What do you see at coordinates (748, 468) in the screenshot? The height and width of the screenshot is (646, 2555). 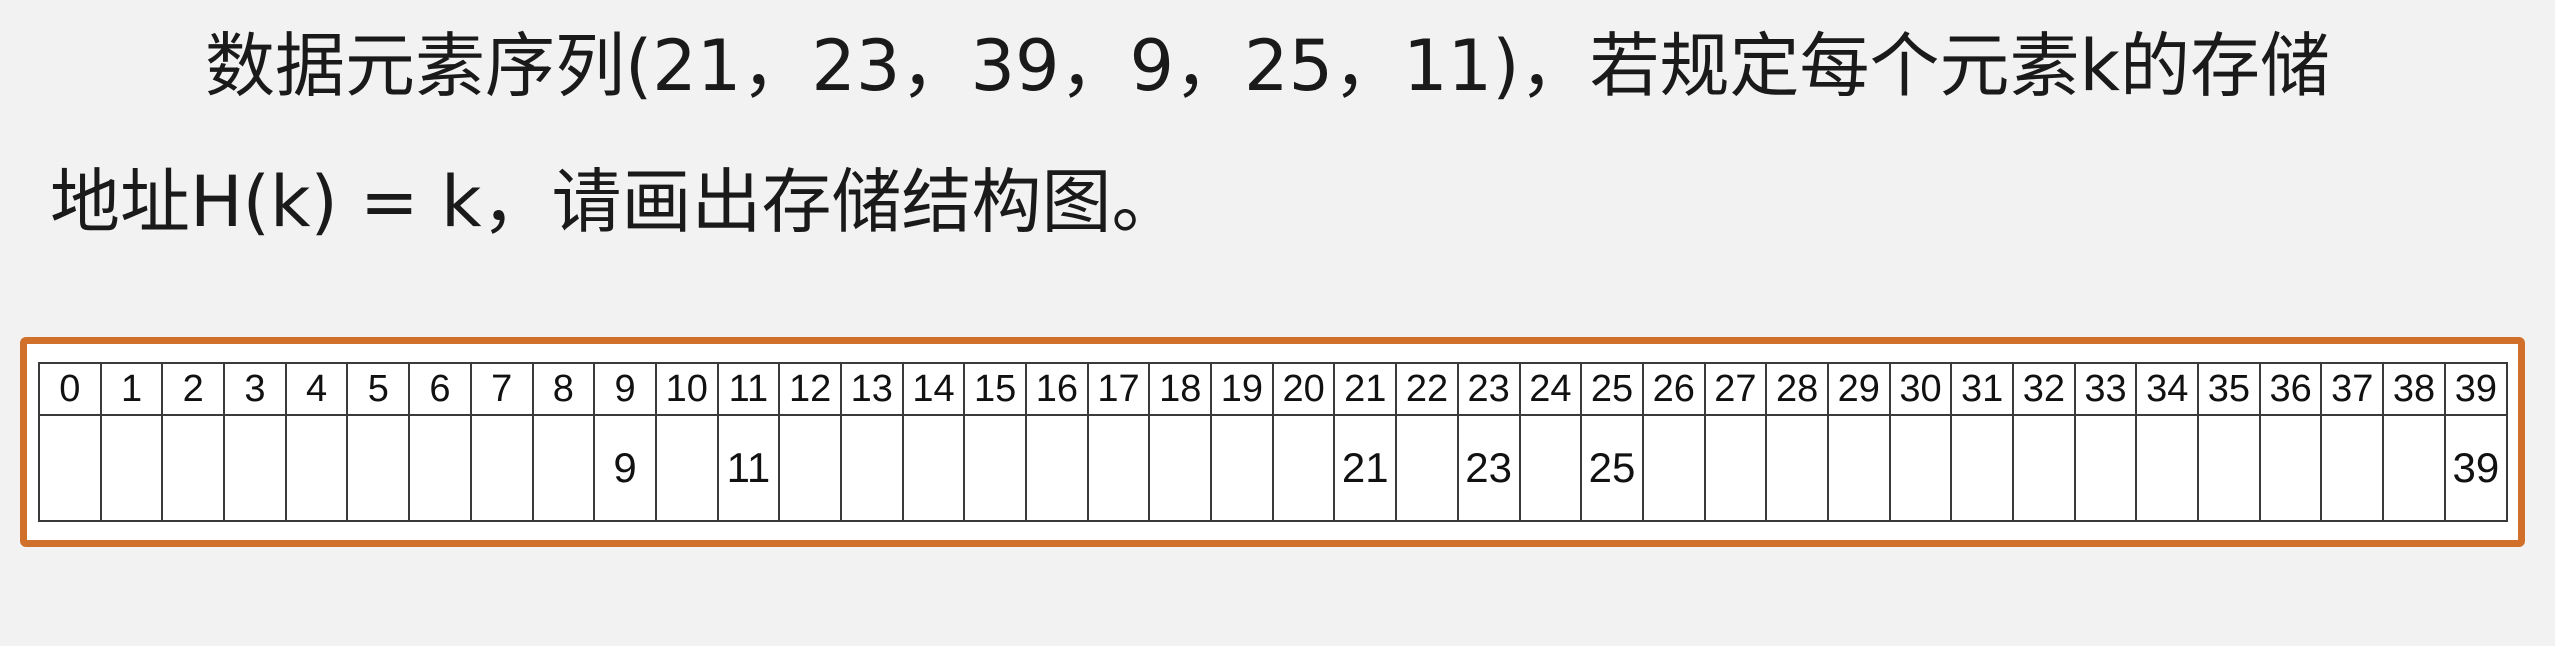 I see `value-cell: 11` at bounding box center [748, 468].